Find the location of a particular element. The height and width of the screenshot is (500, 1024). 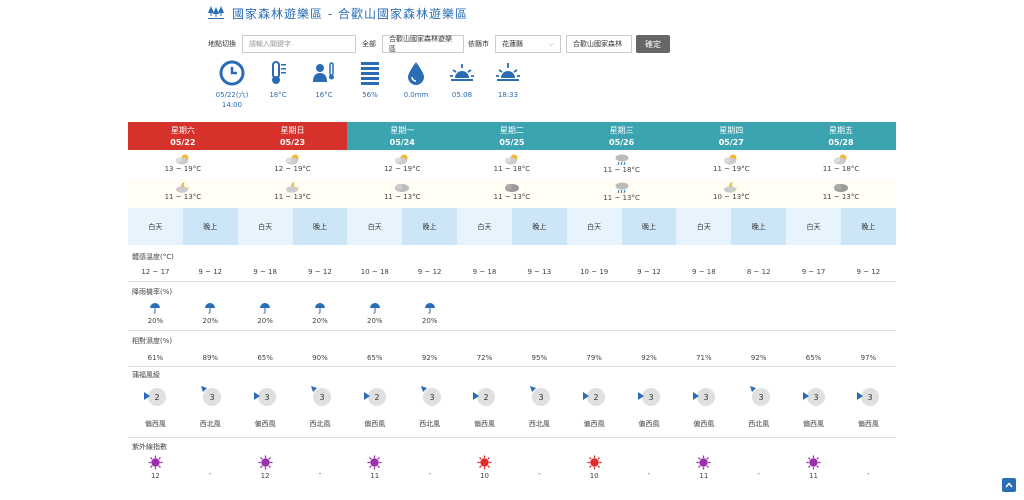

county-label: 依縣市 is located at coordinates (478, 44).